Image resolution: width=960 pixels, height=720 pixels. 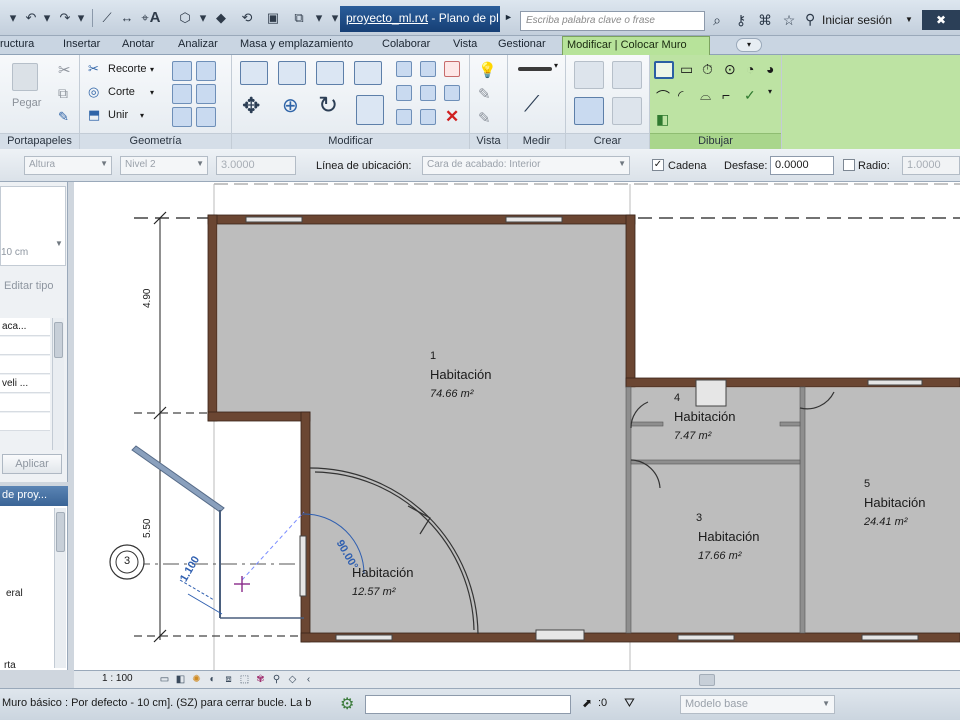 I want to click on array-icon, so click(x=404, y=93).